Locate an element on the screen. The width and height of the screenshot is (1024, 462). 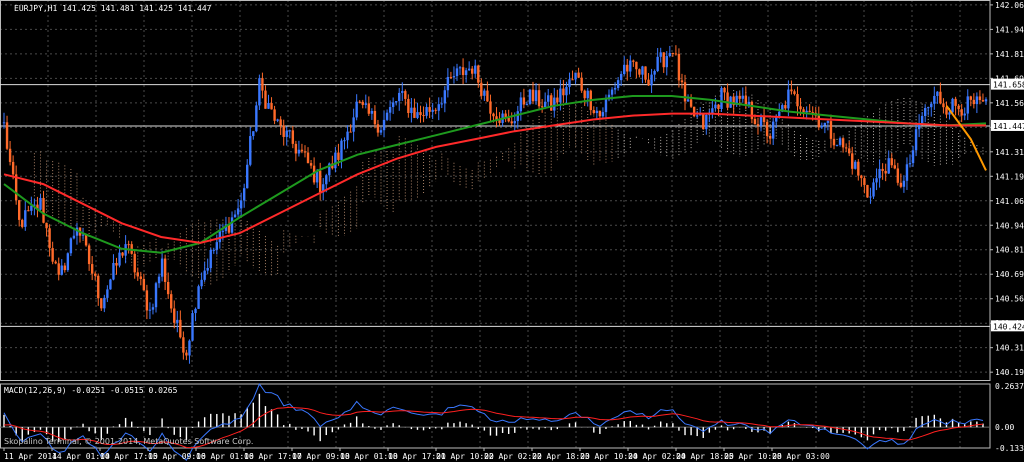
y-tick-label: 141.065 is located at coordinates (1009, 201).